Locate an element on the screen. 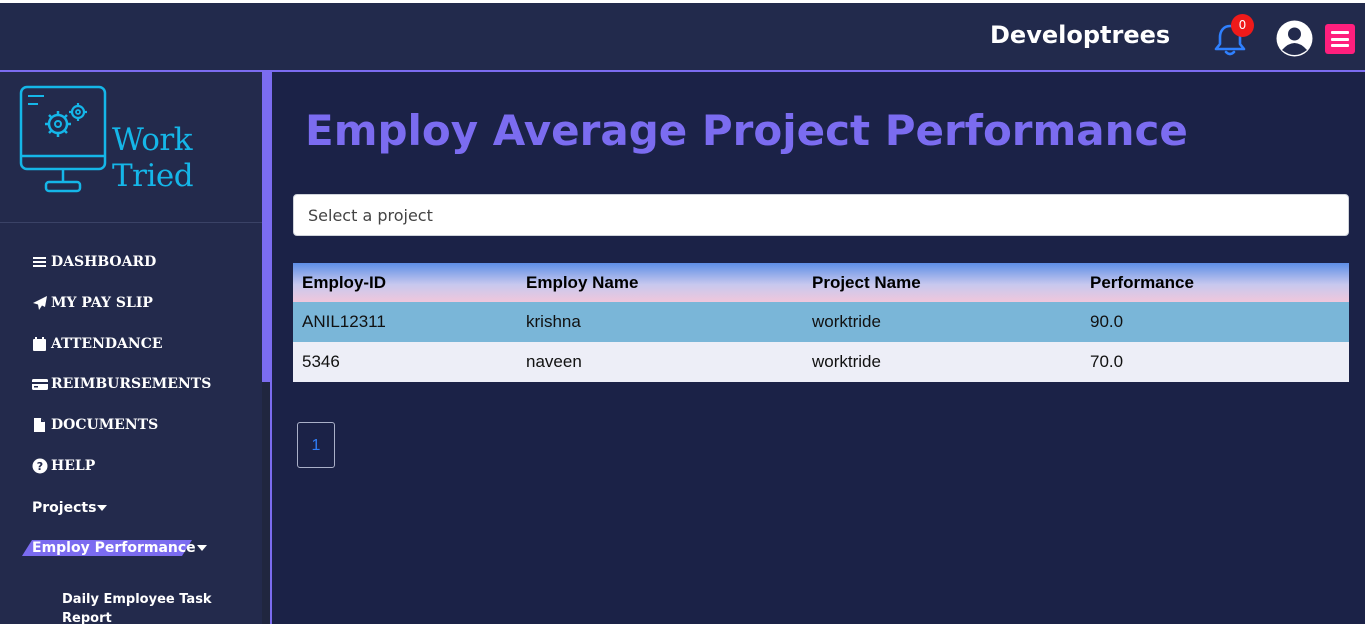 The image size is (1365, 624). question-circle-icon: ? is located at coordinates (40, 466).